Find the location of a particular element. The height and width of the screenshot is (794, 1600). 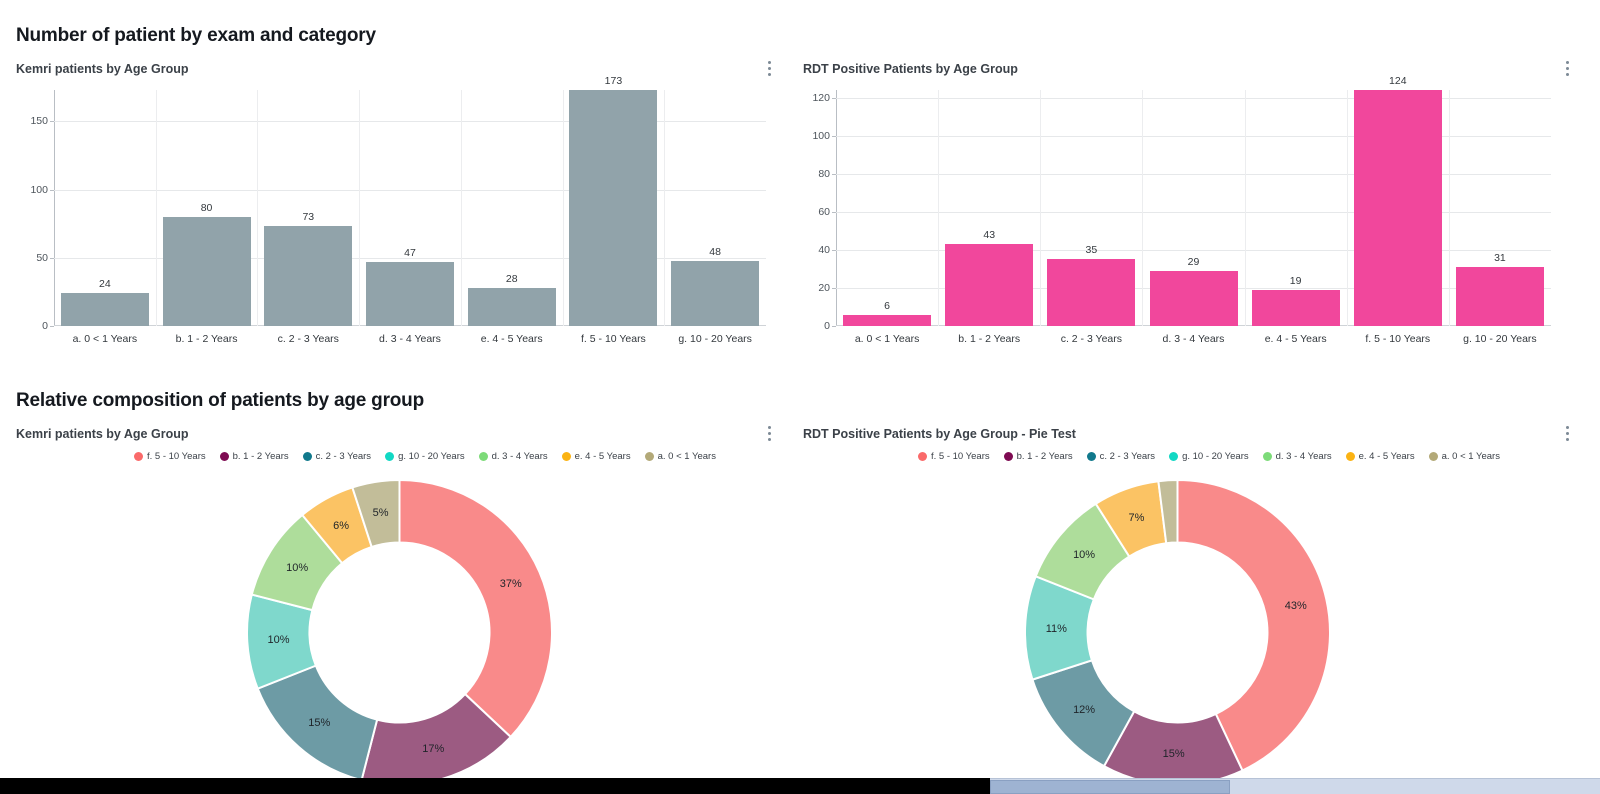

legend-item-label: e. 4 - 5 Years is located at coordinates (602, 456).